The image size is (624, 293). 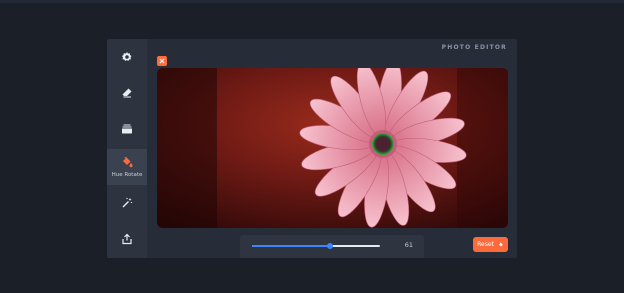 I want to click on slider-value: 61, so click(x=408, y=245).